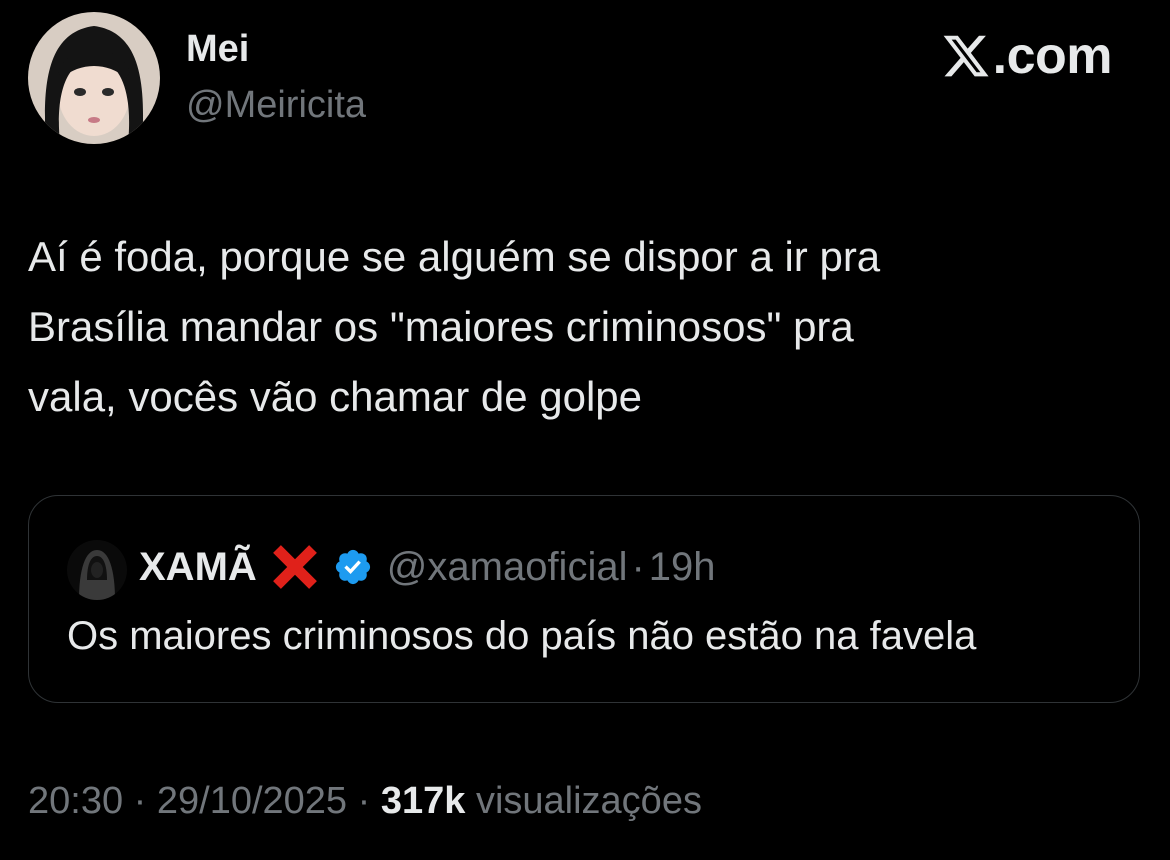  I want to click on quoted-tweet-header: XAMÃ @xamaoficial · 19h, so click(427, 567).